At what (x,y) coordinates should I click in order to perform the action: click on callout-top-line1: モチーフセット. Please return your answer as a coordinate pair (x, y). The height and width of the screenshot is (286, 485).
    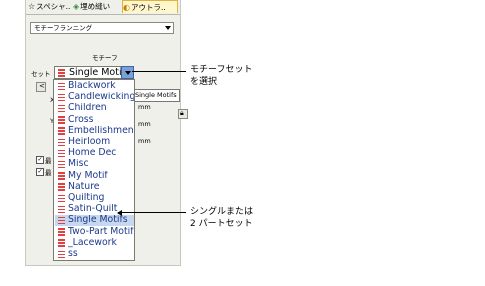
    Looking at the image, I should click on (221, 70).